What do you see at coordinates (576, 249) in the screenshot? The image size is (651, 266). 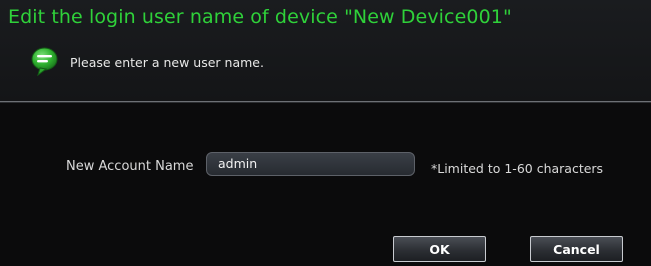 I see `cancel-button: Cancel` at bounding box center [576, 249].